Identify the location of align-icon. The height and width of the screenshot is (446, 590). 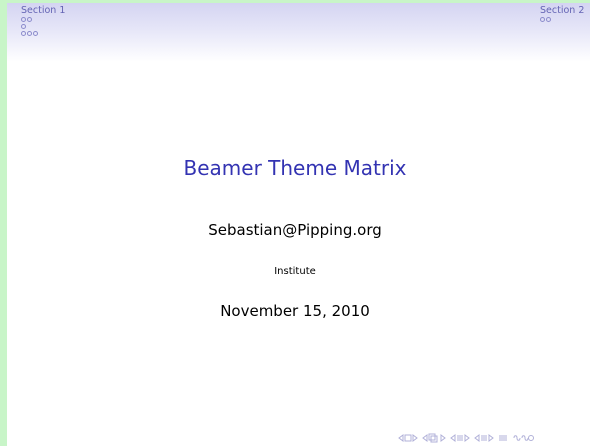
(503, 438).